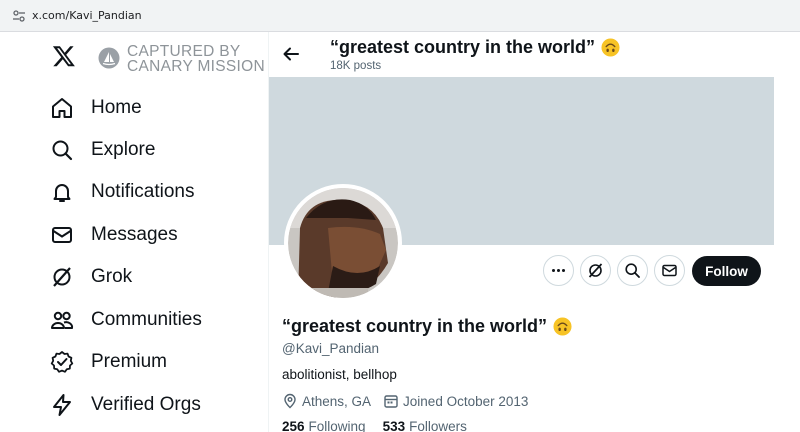 Image resolution: width=800 pixels, height=432 pixels. Describe the element at coordinates (87, 15) in the screenshot. I see `url-text: x.com/Kavi_Pandian` at that location.